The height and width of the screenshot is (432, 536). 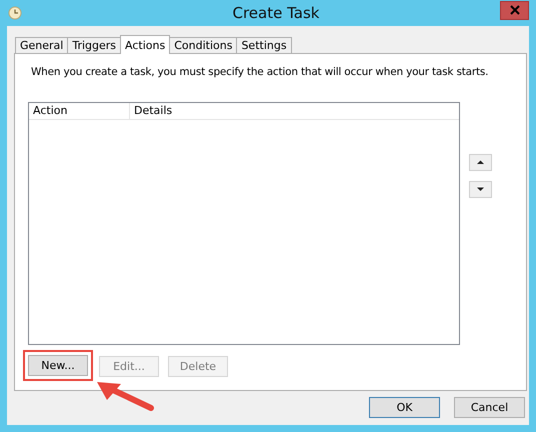 I want to click on tab: Settings, so click(x=264, y=45).